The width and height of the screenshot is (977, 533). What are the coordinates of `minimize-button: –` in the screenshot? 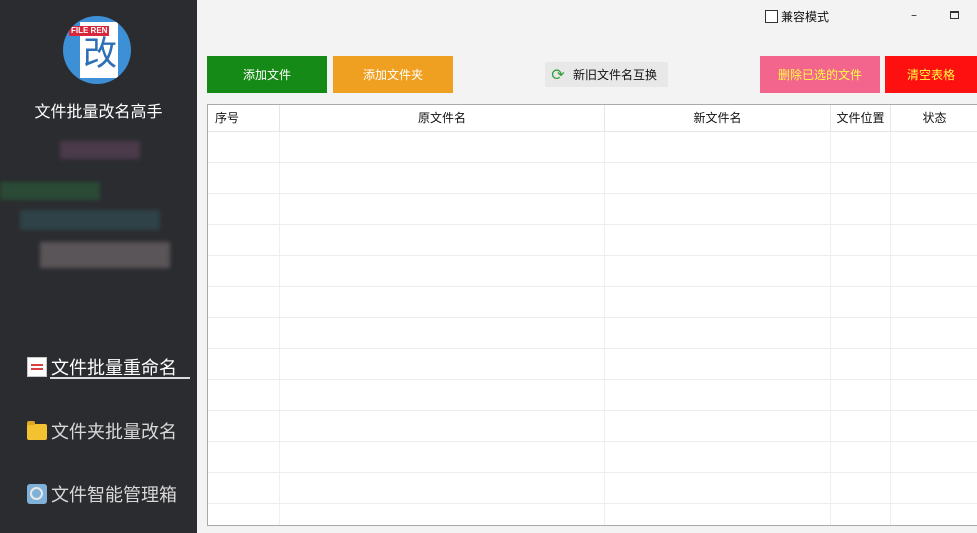 It's located at (914, 15).